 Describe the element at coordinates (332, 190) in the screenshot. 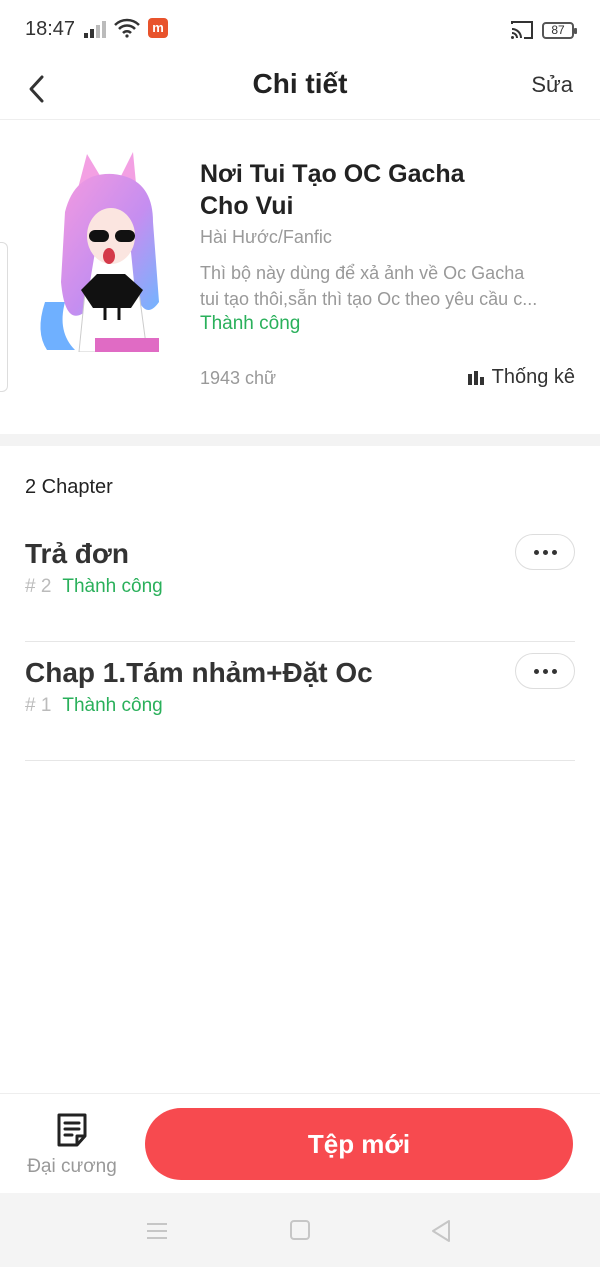

I see `story-title: Nơi Tui Tạo OC Gacha Cho Vui` at that location.